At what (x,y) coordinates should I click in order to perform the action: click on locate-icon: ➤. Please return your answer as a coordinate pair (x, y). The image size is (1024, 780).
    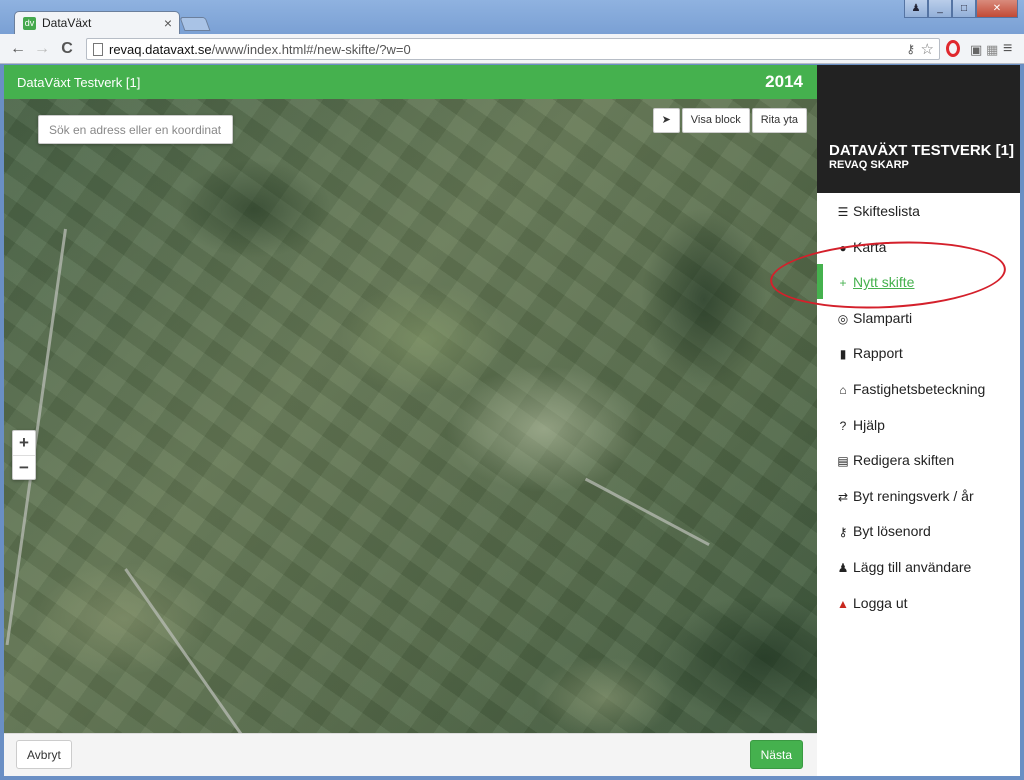
    Looking at the image, I should click on (666, 120).